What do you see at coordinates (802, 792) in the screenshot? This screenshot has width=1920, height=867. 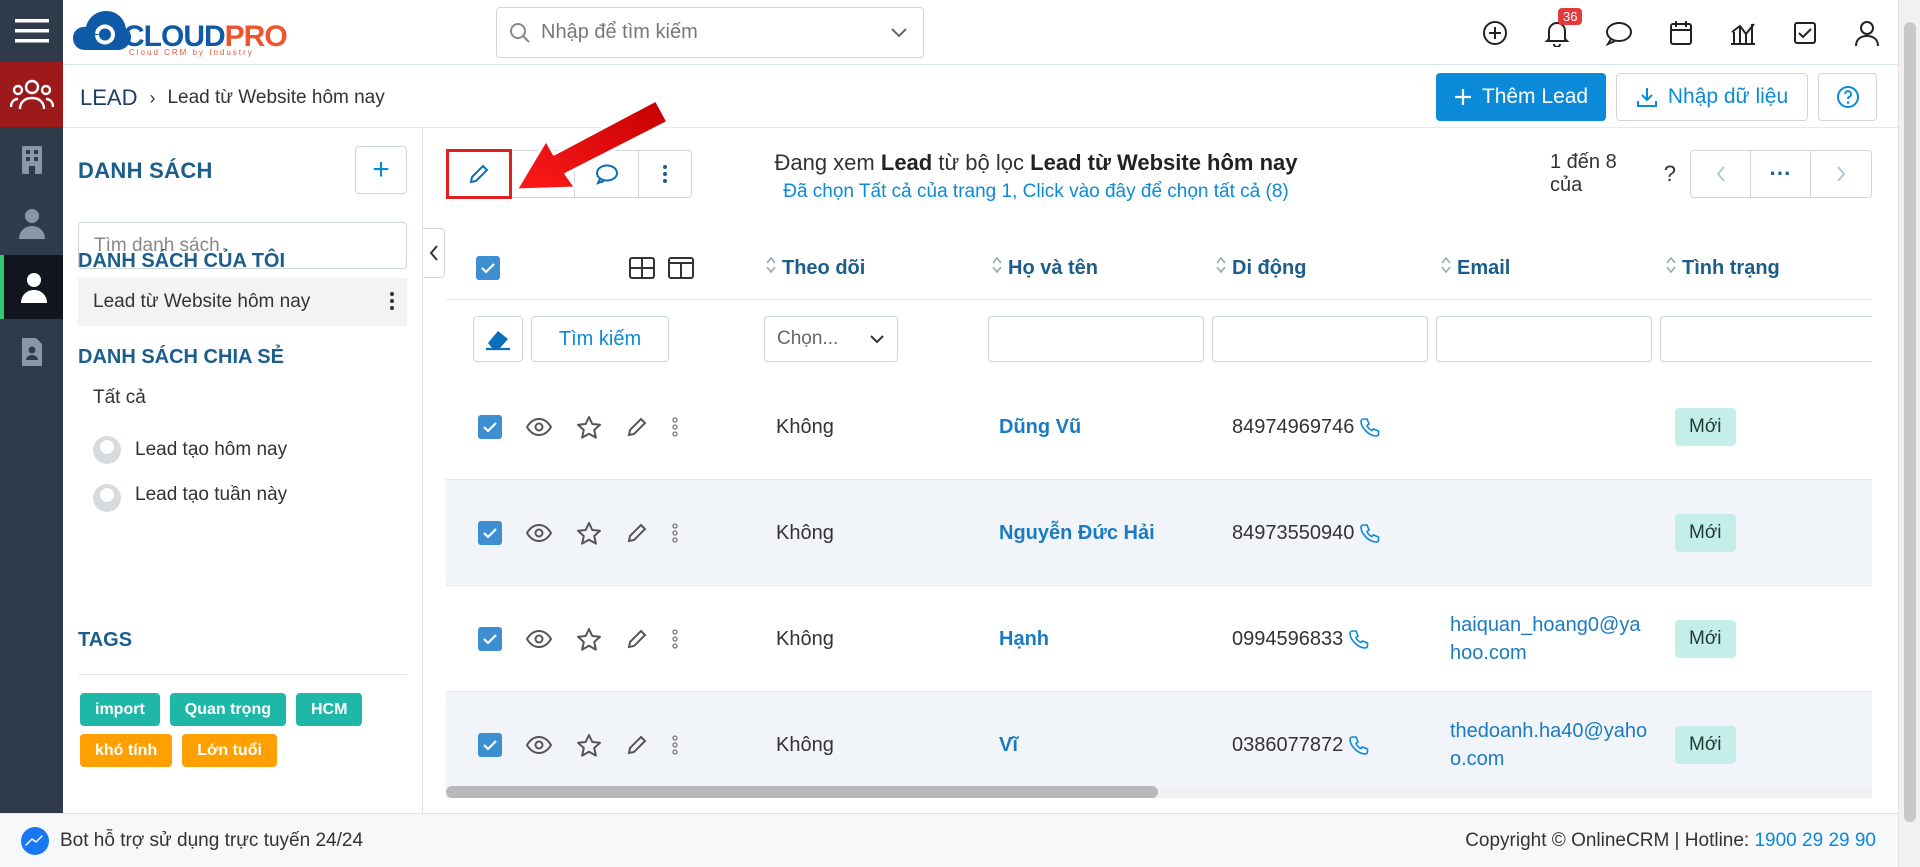 I see `table-scrollbar-thumb` at bounding box center [802, 792].